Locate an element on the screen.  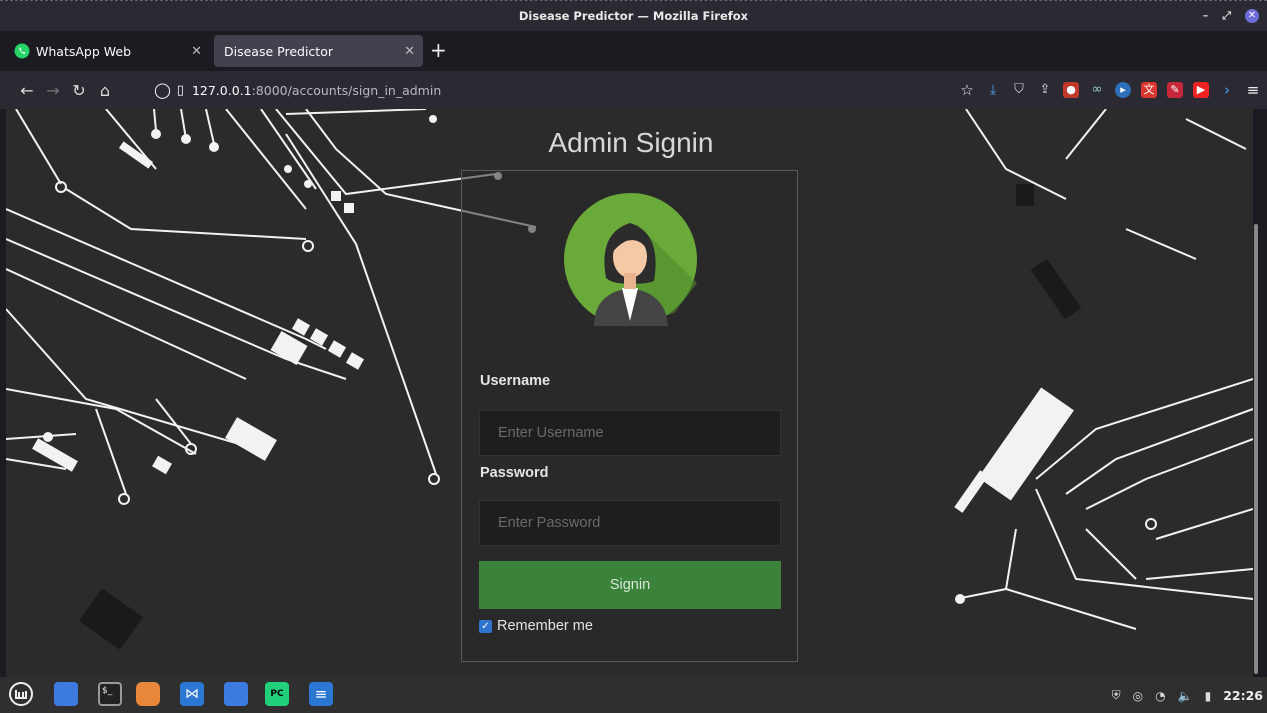
pen-extension-icon: ✎ is located at coordinates (1175, 90).